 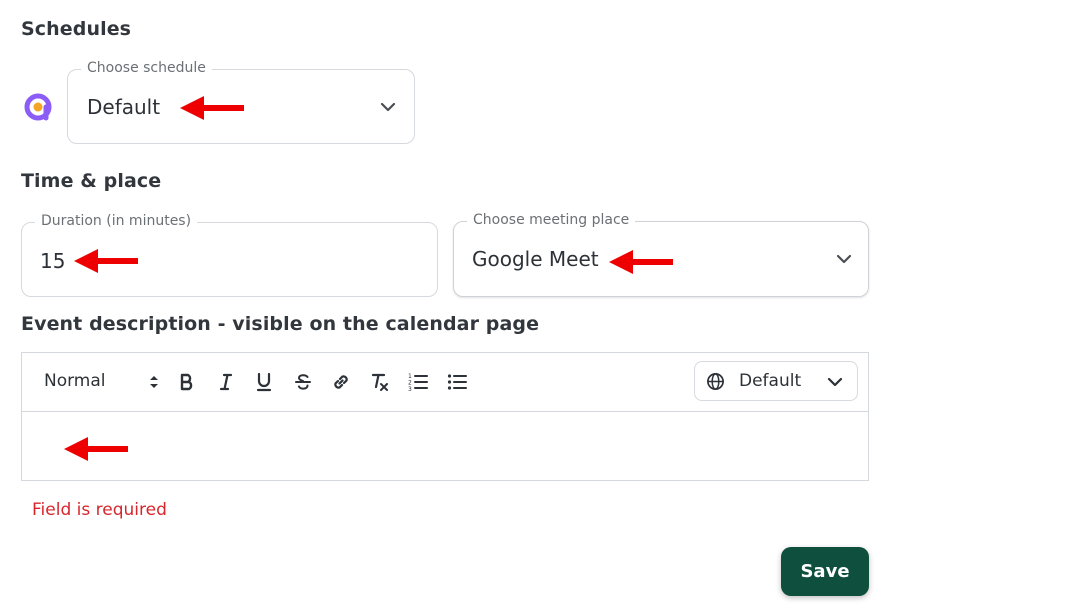 I want to click on bullet-list-icon, so click(x=457, y=382).